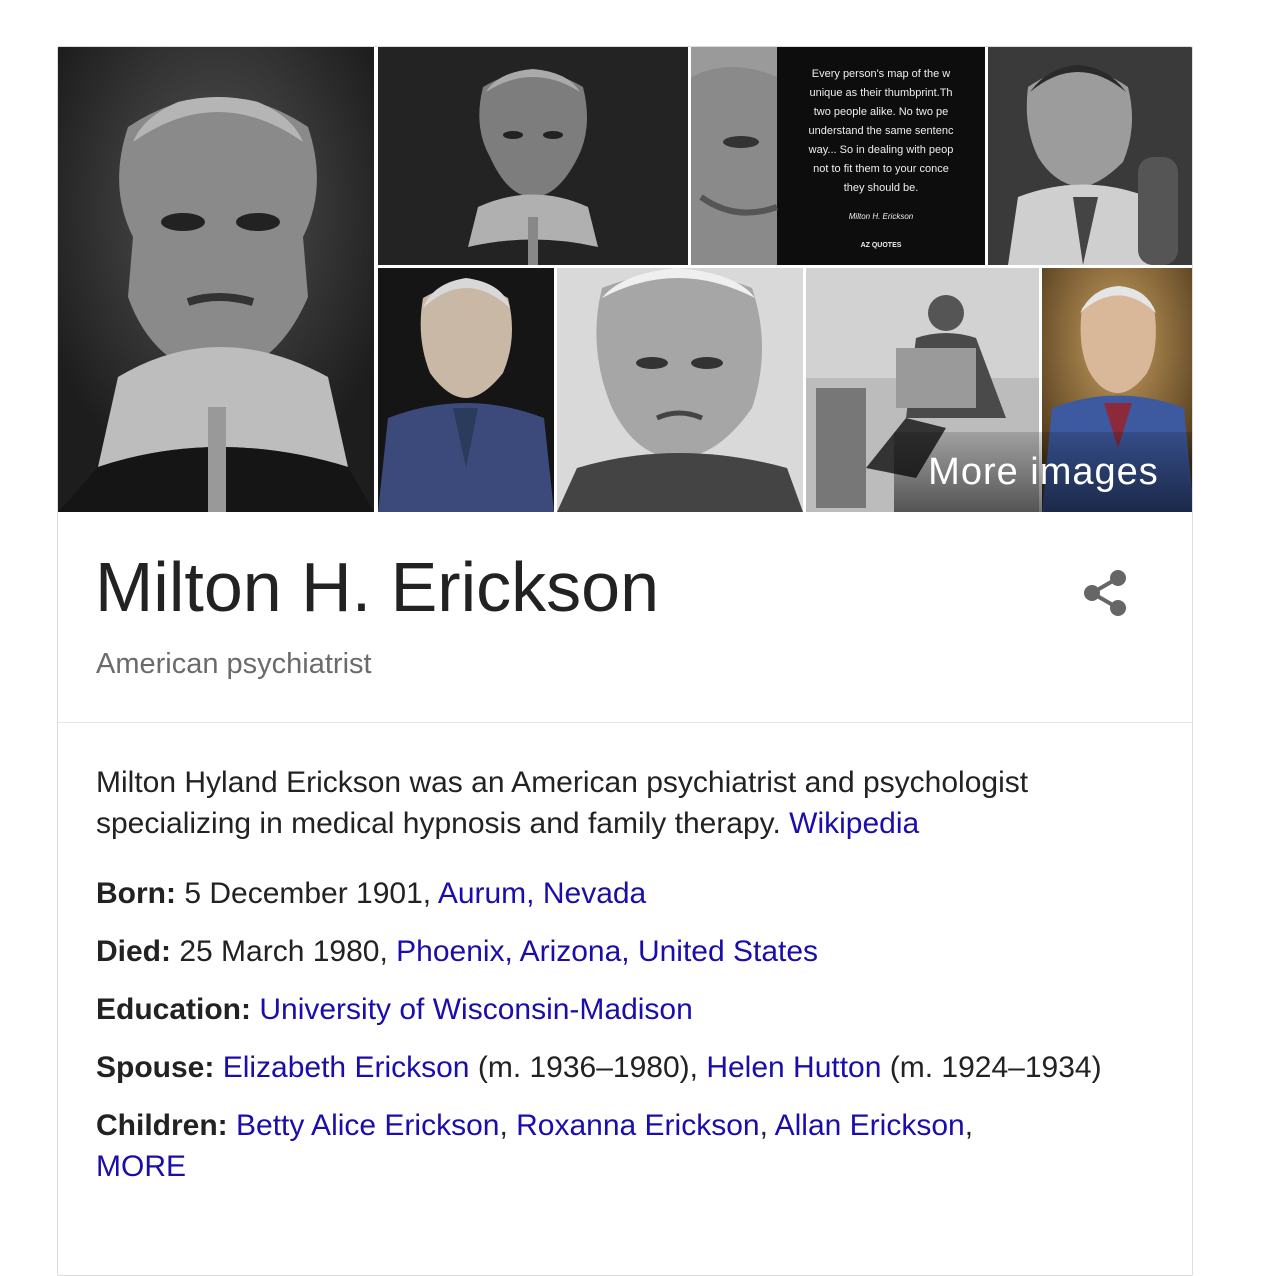 The height and width of the screenshot is (1276, 1276). I want to click on child-link-3: Allan Erickson, so click(870, 1125).